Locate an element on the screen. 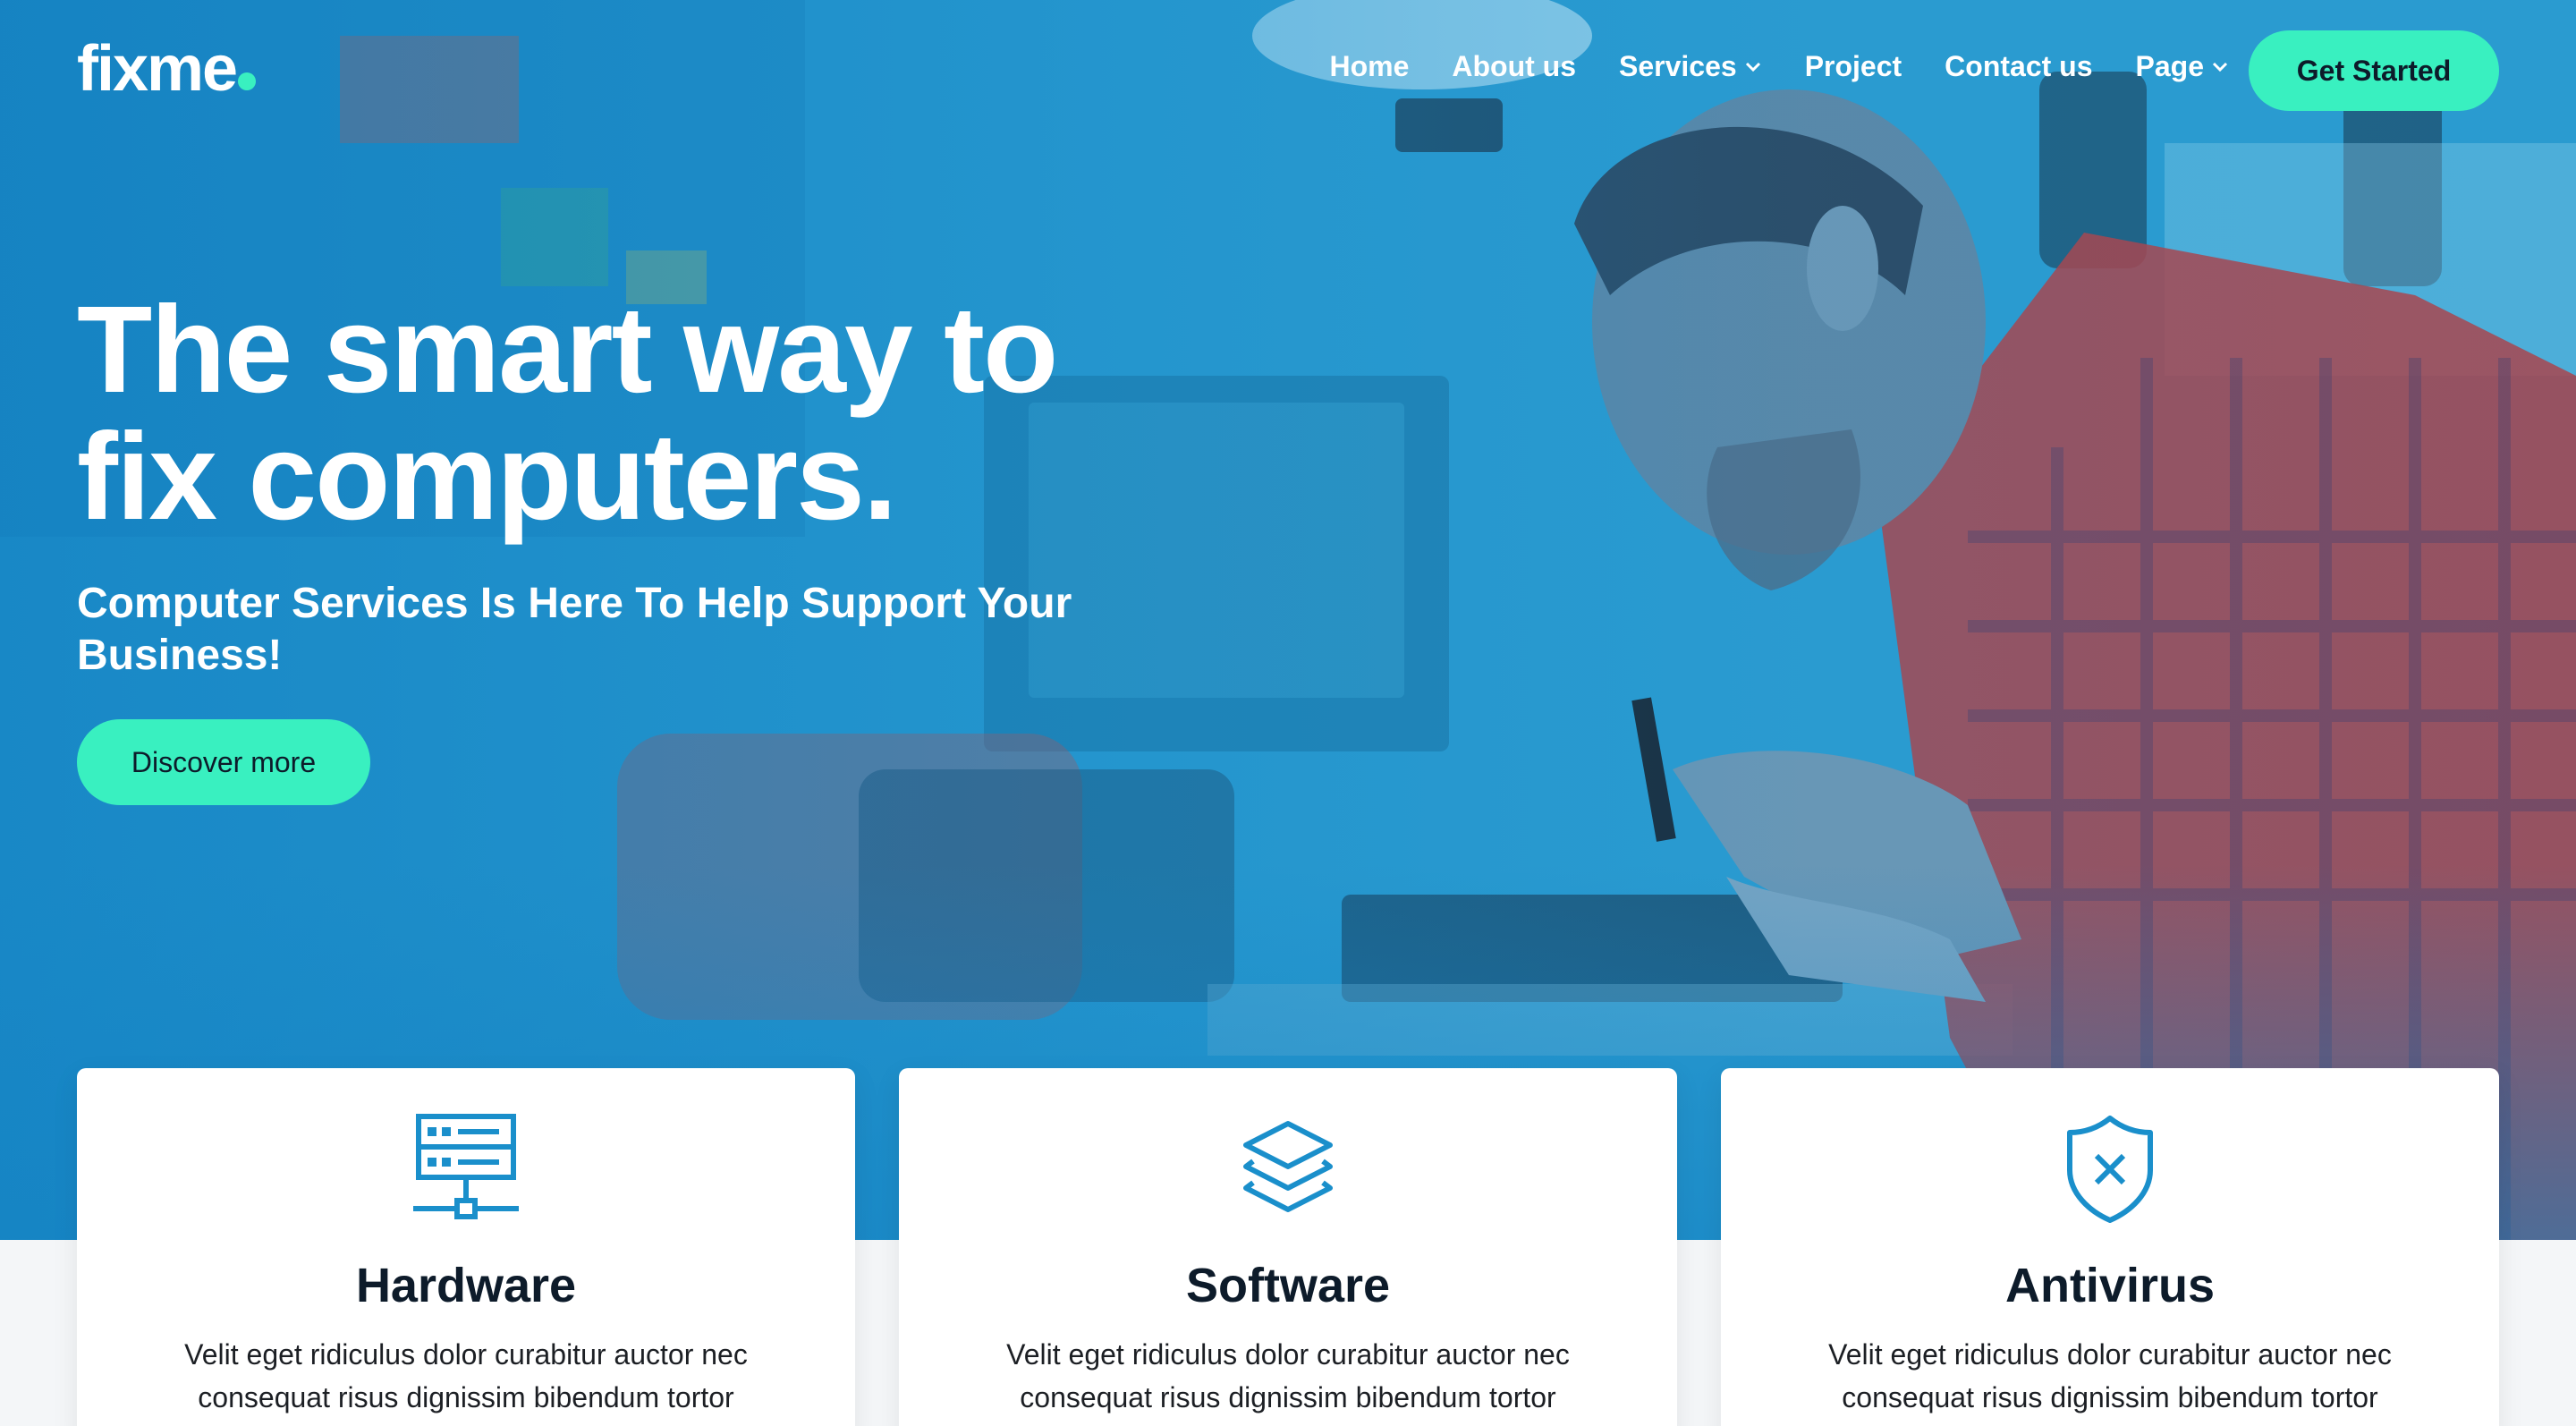 Image resolution: width=2576 pixels, height=1426 pixels. nav-about-us-label: About us is located at coordinates (1514, 66).